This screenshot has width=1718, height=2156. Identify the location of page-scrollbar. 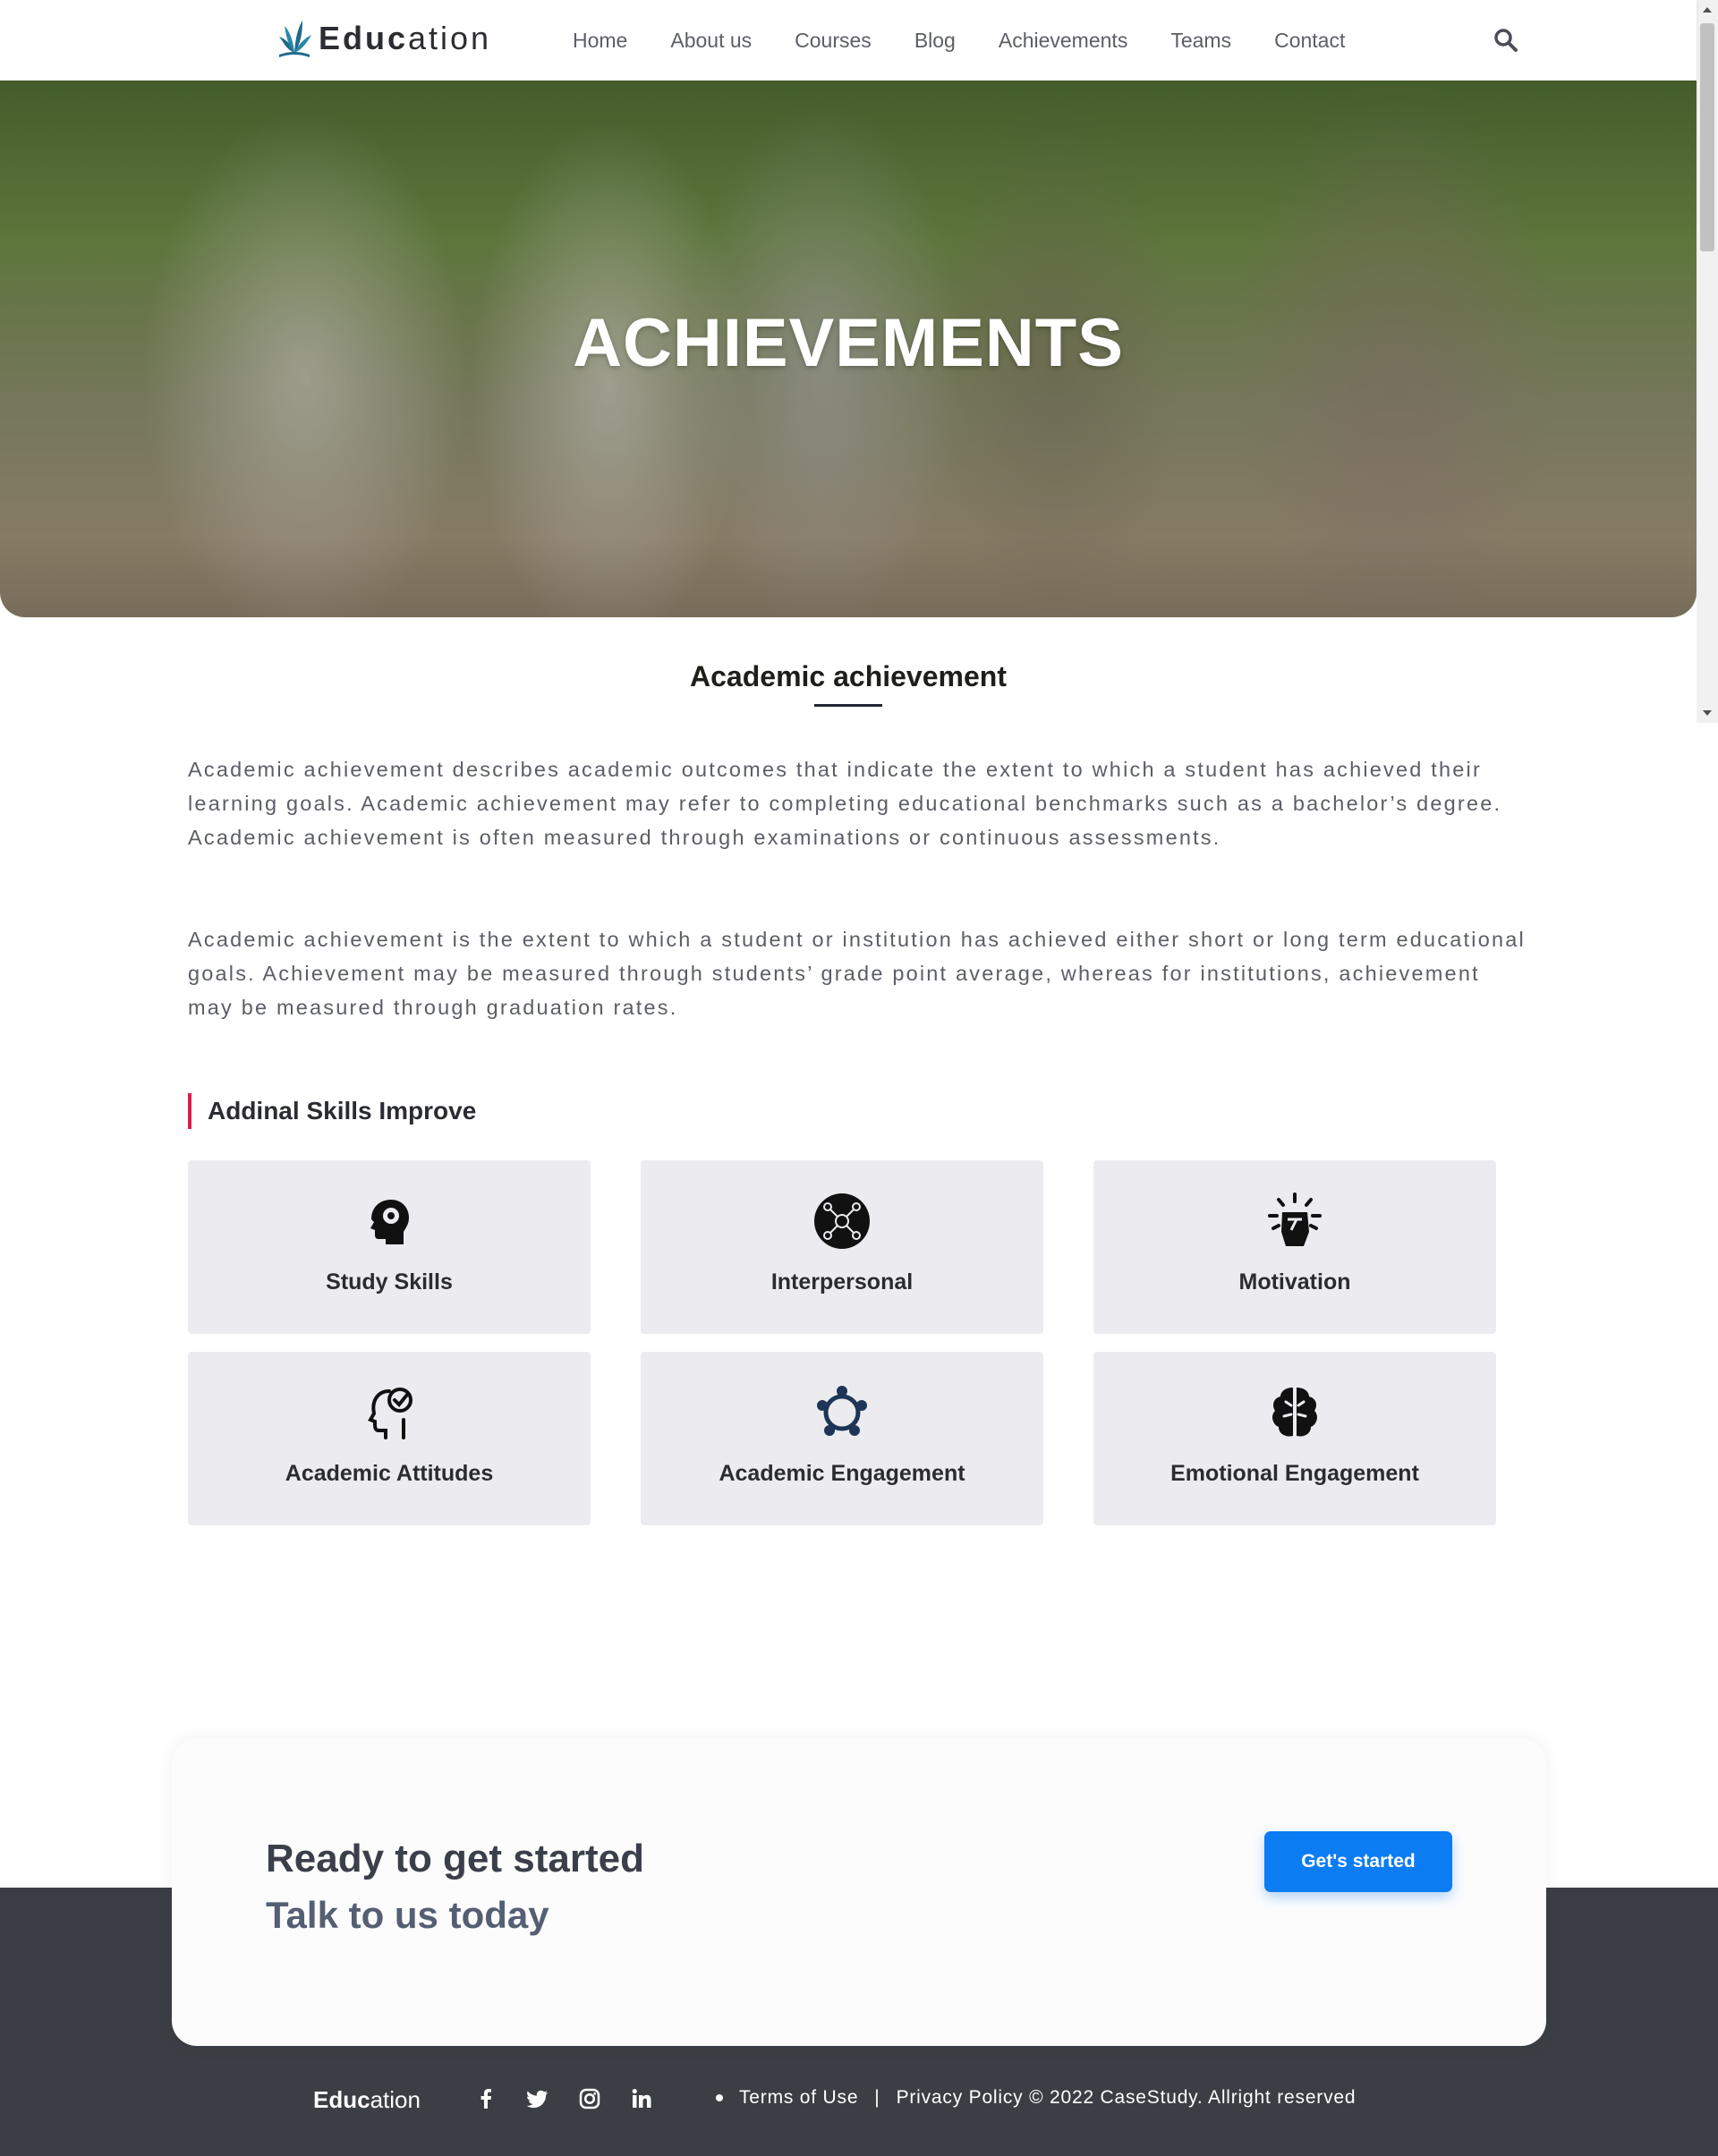
(1707, 361).